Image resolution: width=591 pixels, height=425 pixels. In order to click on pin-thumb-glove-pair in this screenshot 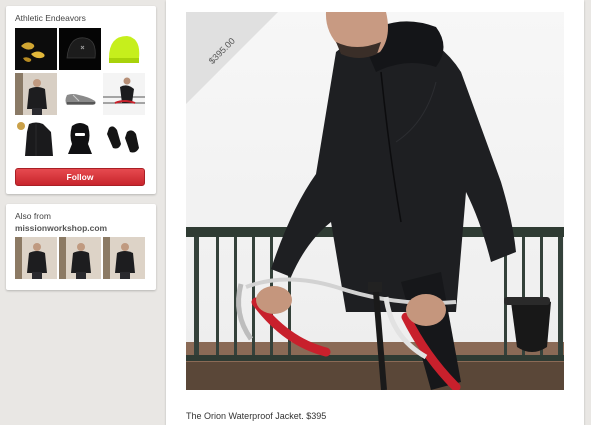, I will do `click(124, 139)`.